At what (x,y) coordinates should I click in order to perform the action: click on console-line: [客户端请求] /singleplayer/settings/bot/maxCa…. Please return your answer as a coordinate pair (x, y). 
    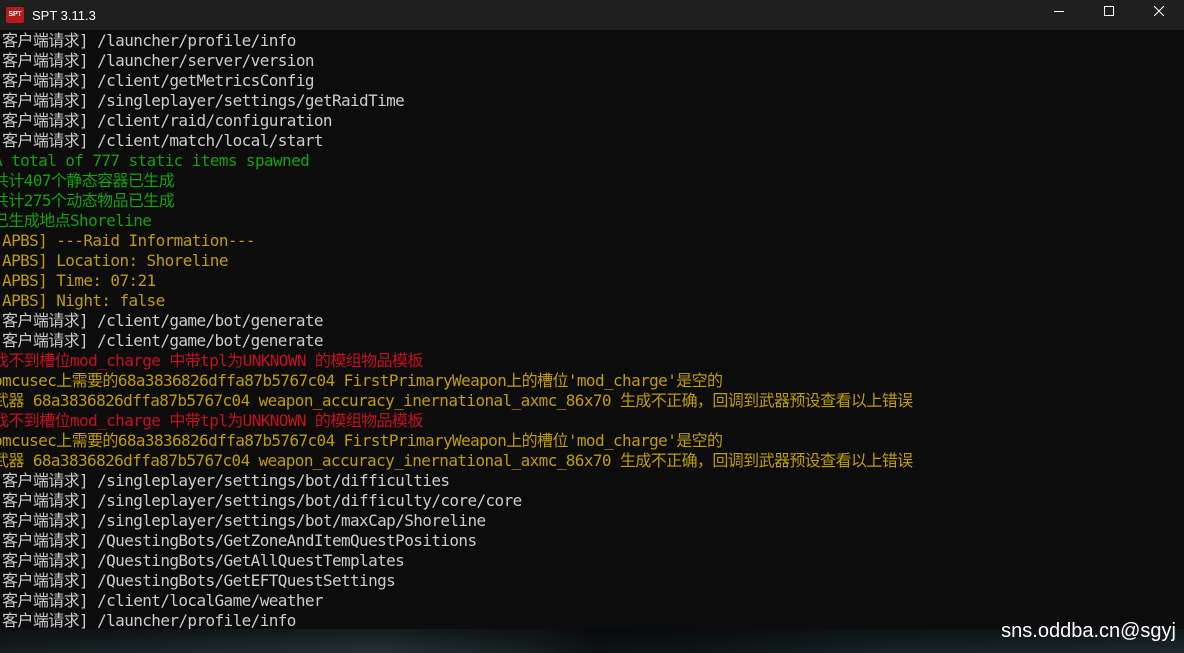
    Looking at the image, I should click on (243, 520).